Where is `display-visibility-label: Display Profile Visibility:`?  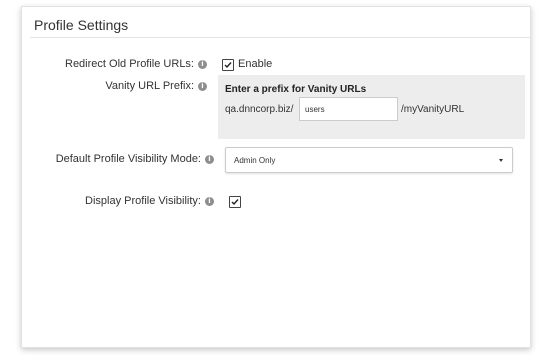 display-visibility-label: Display Profile Visibility: is located at coordinates (143, 201).